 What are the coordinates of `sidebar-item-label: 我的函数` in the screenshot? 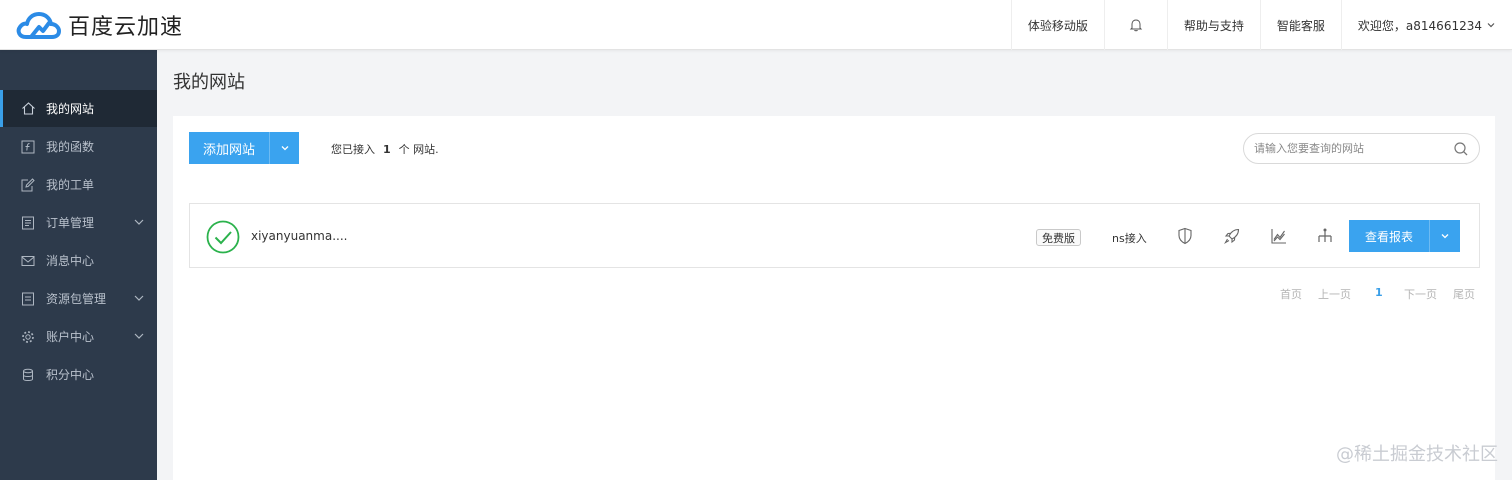 It's located at (70, 147).